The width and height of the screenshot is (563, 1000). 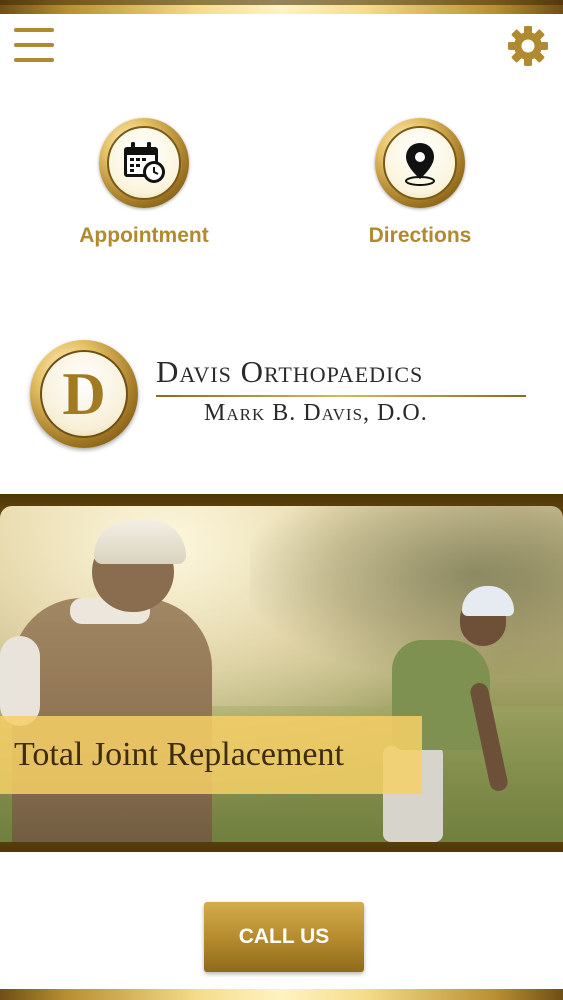 I want to click on hamburger-menu-icon, so click(x=34, y=45).